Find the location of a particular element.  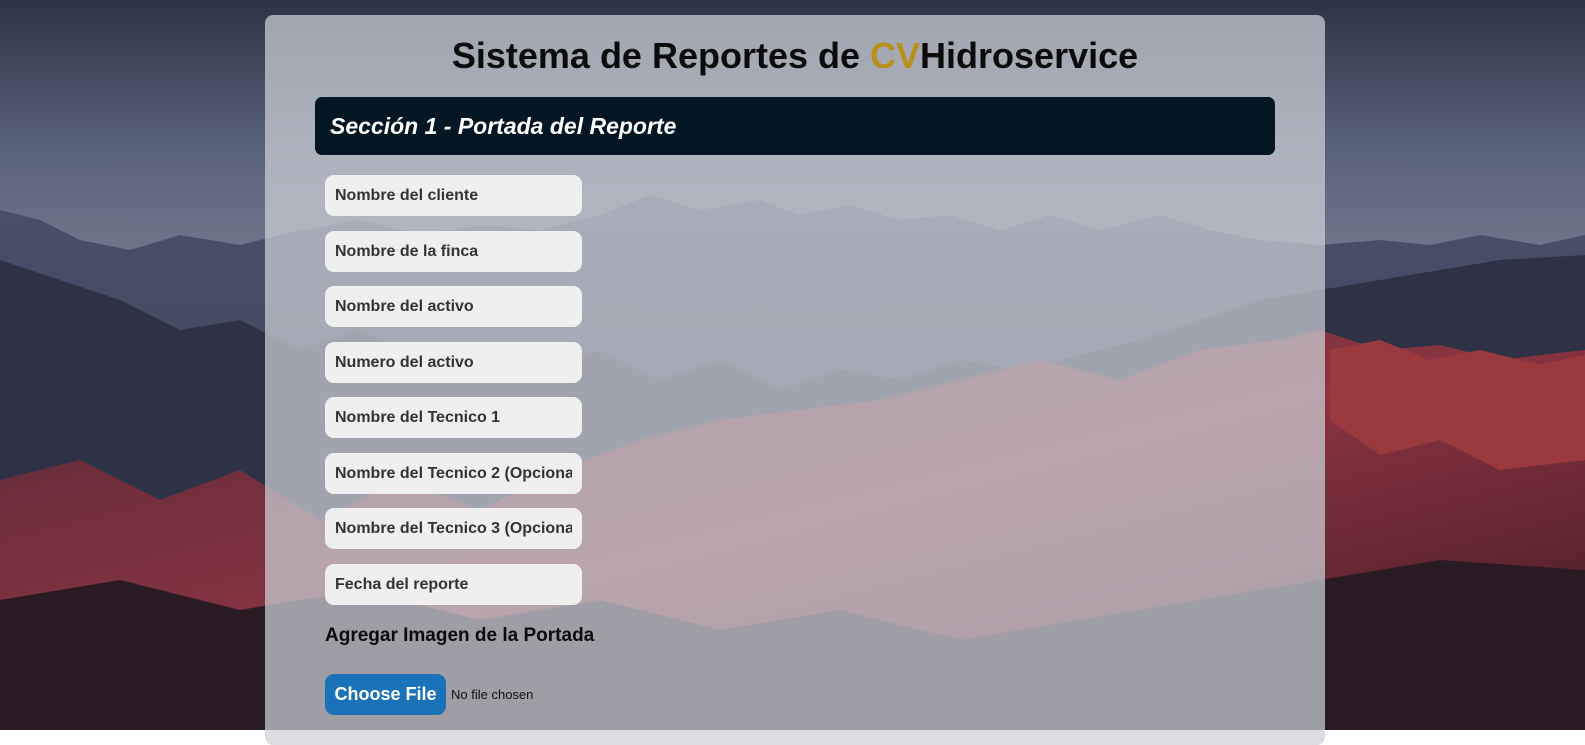

title-suffix: Hidroservice is located at coordinates (1029, 55).